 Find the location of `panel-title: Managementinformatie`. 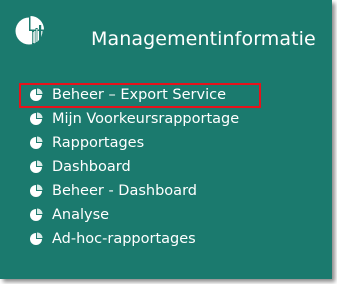

panel-title: Managementinformatie is located at coordinates (203, 39).